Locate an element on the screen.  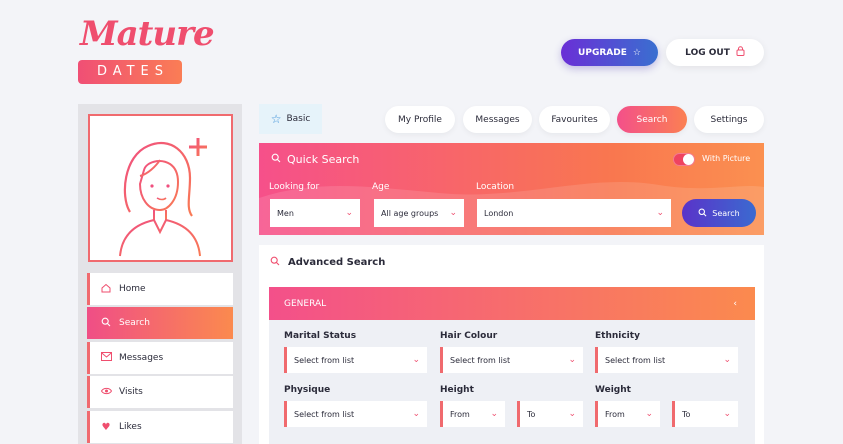
advanced-search-title-text: Advanced Search is located at coordinates (337, 262).